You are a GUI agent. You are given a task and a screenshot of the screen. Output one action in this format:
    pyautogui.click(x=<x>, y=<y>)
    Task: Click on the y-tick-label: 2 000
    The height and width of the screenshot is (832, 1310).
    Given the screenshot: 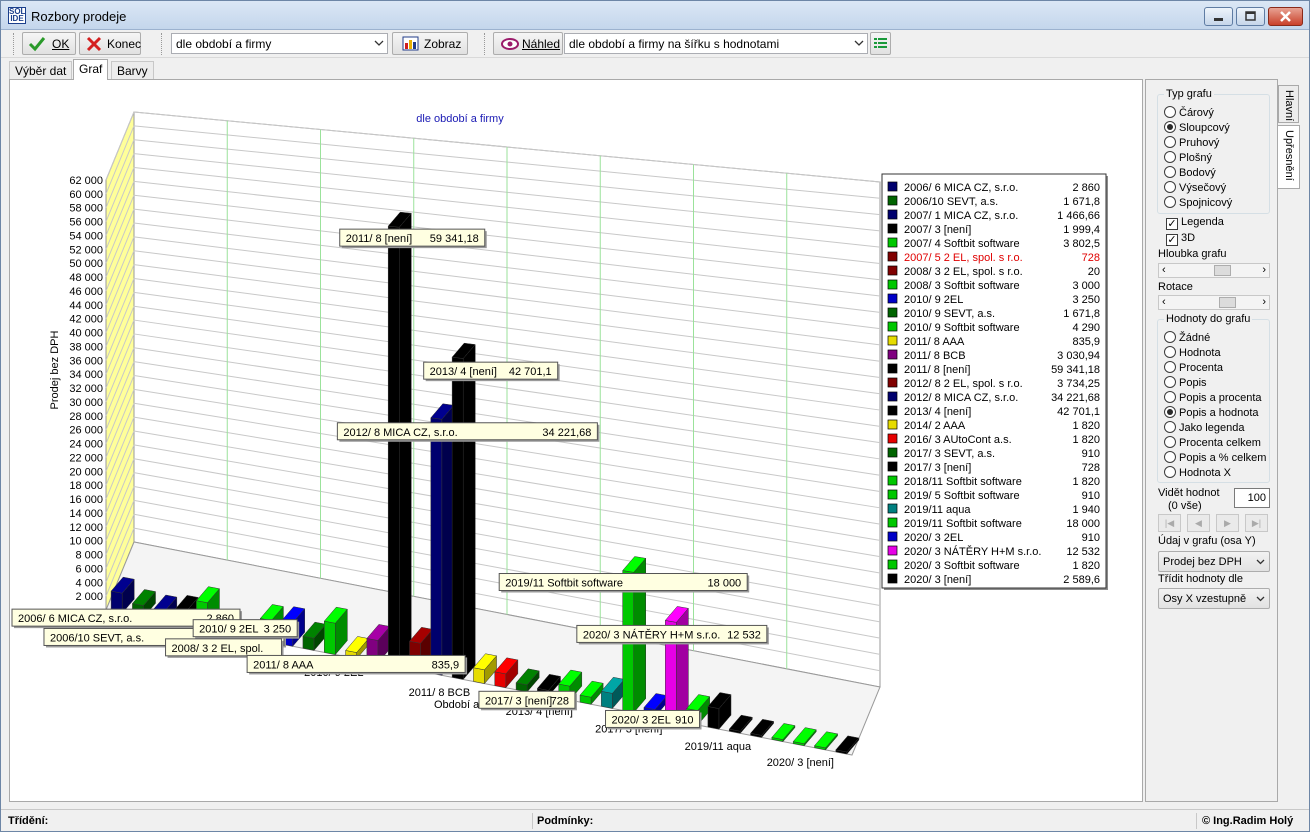 What is the action you would take?
    pyautogui.click(x=89, y=597)
    